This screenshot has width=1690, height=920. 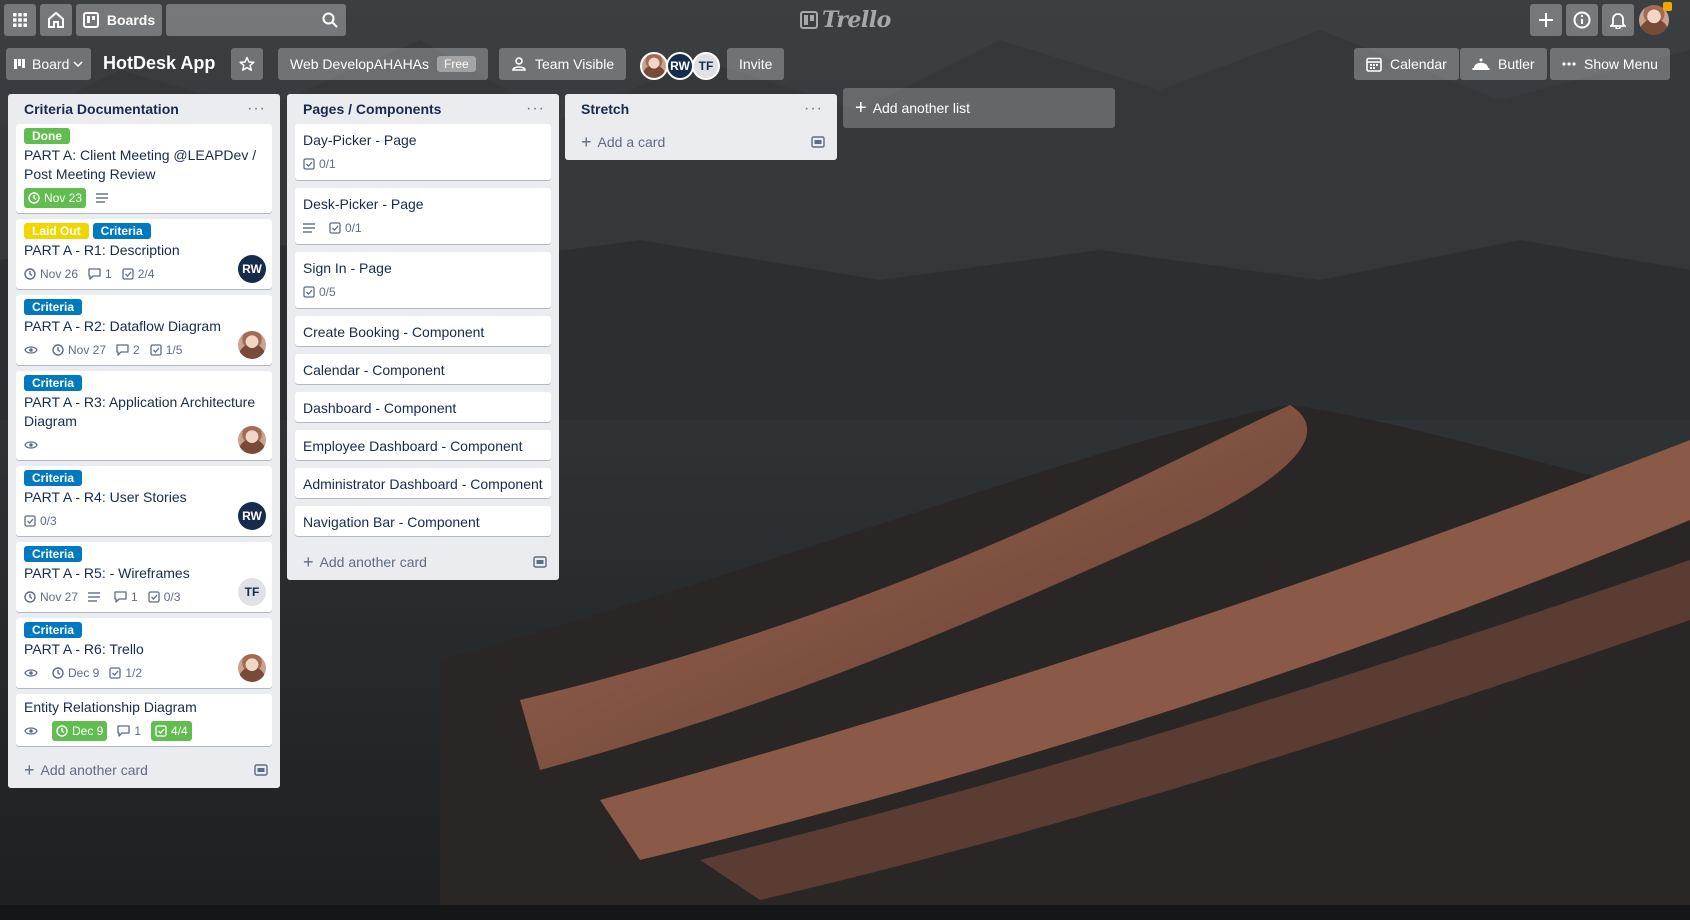 What do you see at coordinates (1618, 20) in the screenshot?
I see `notifications-button` at bounding box center [1618, 20].